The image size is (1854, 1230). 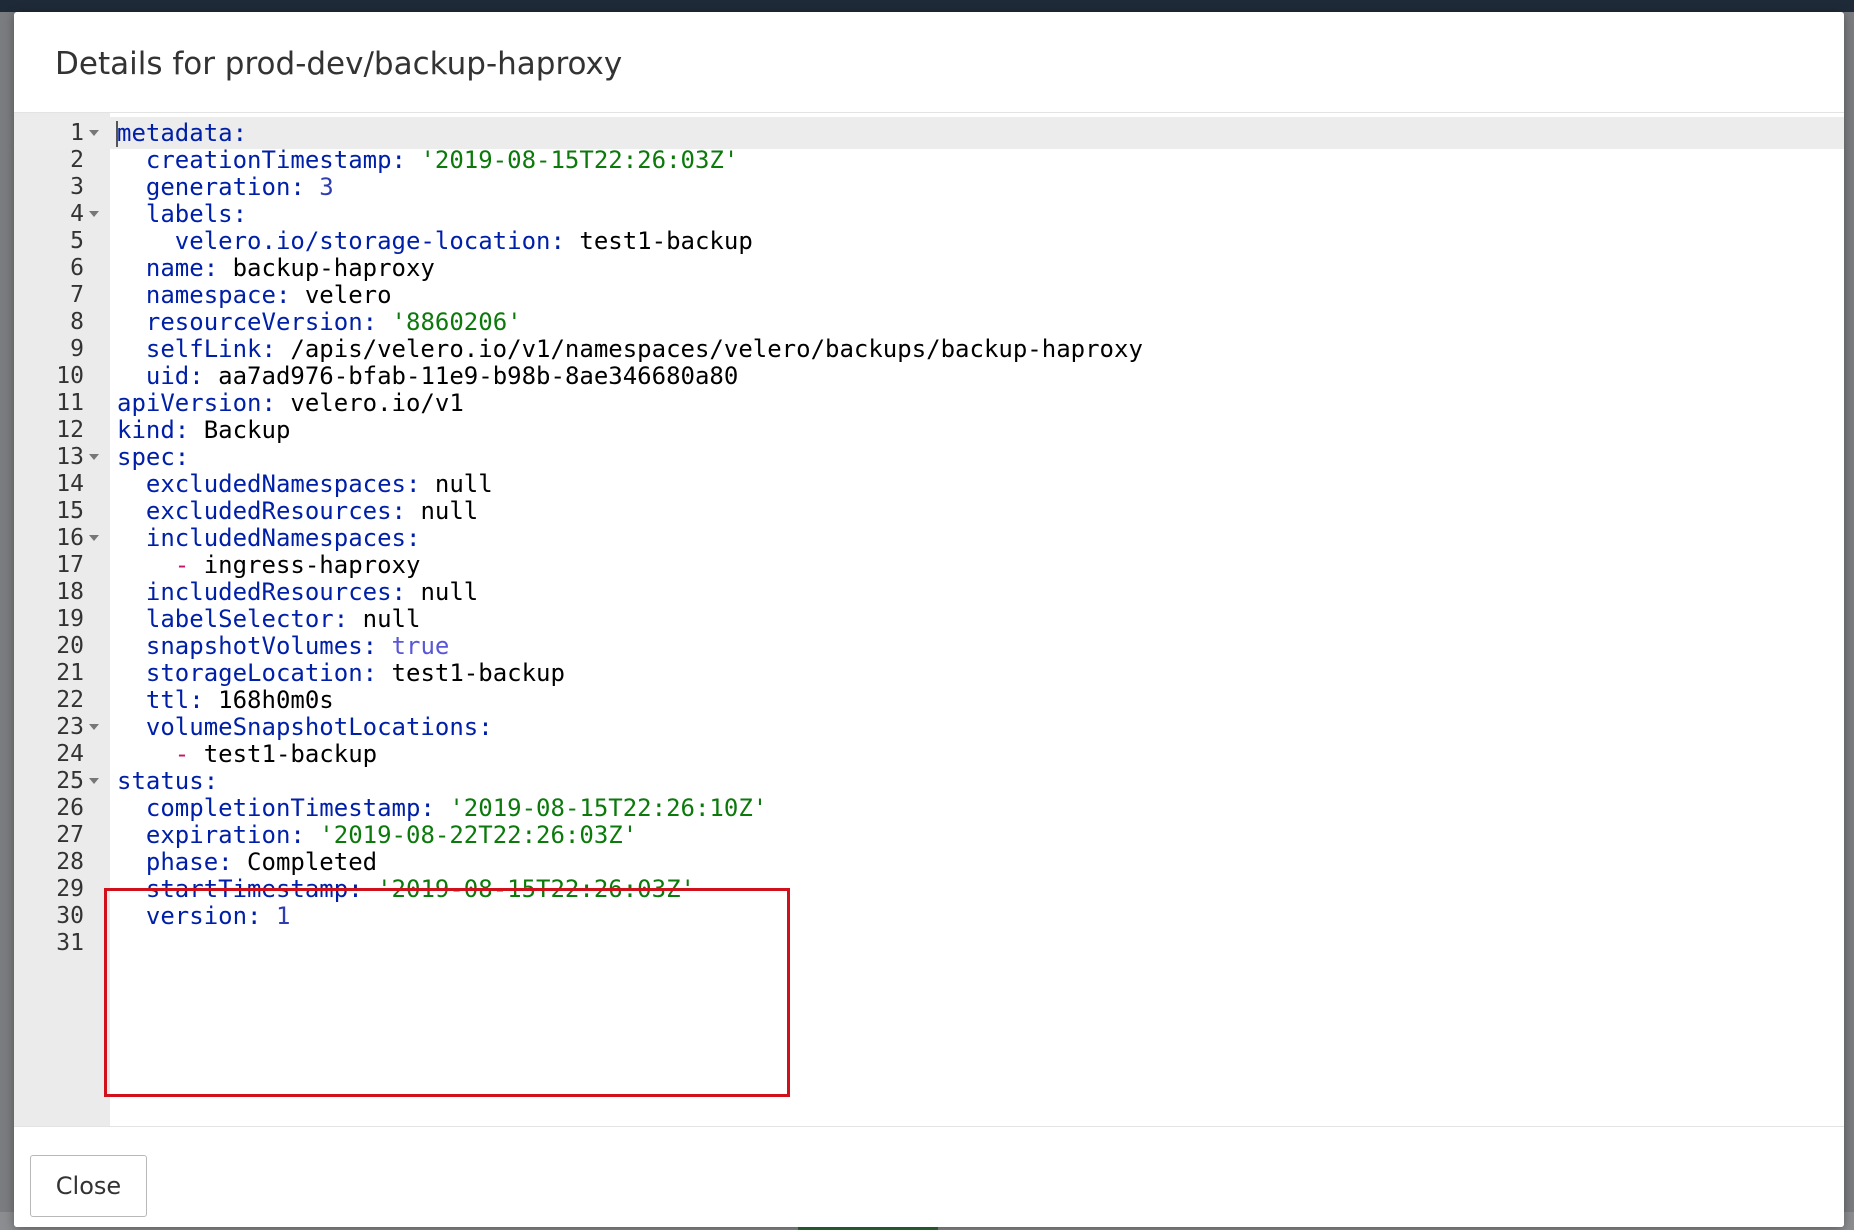 What do you see at coordinates (305, 727) in the screenshot?
I see `code-token: volumeSnapshotLocations:` at bounding box center [305, 727].